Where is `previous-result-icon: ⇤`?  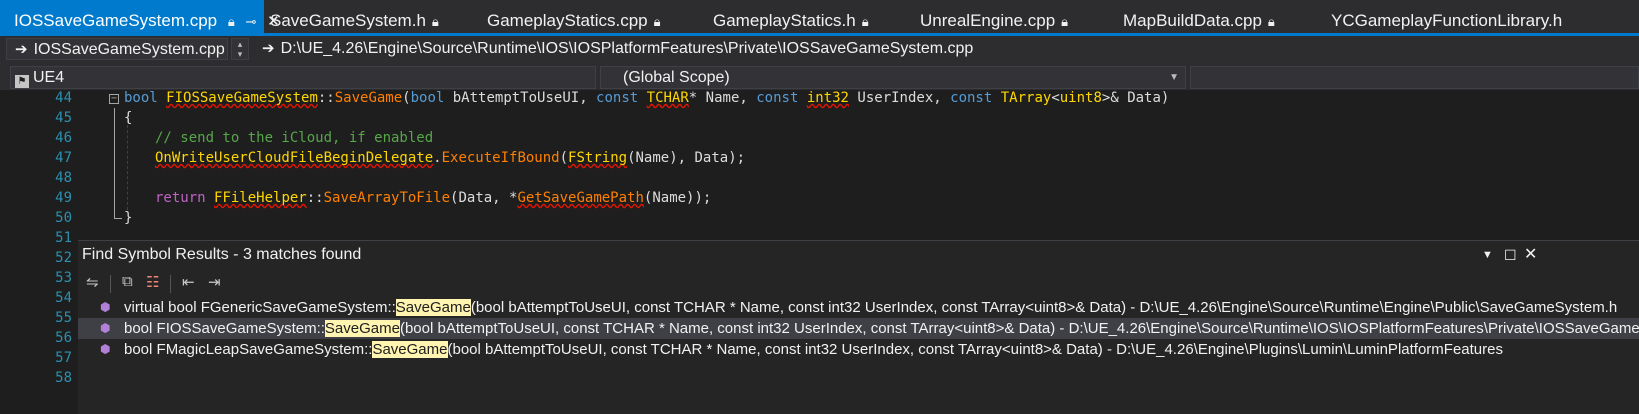 previous-result-icon: ⇤ is located at coordinates (188, 282).